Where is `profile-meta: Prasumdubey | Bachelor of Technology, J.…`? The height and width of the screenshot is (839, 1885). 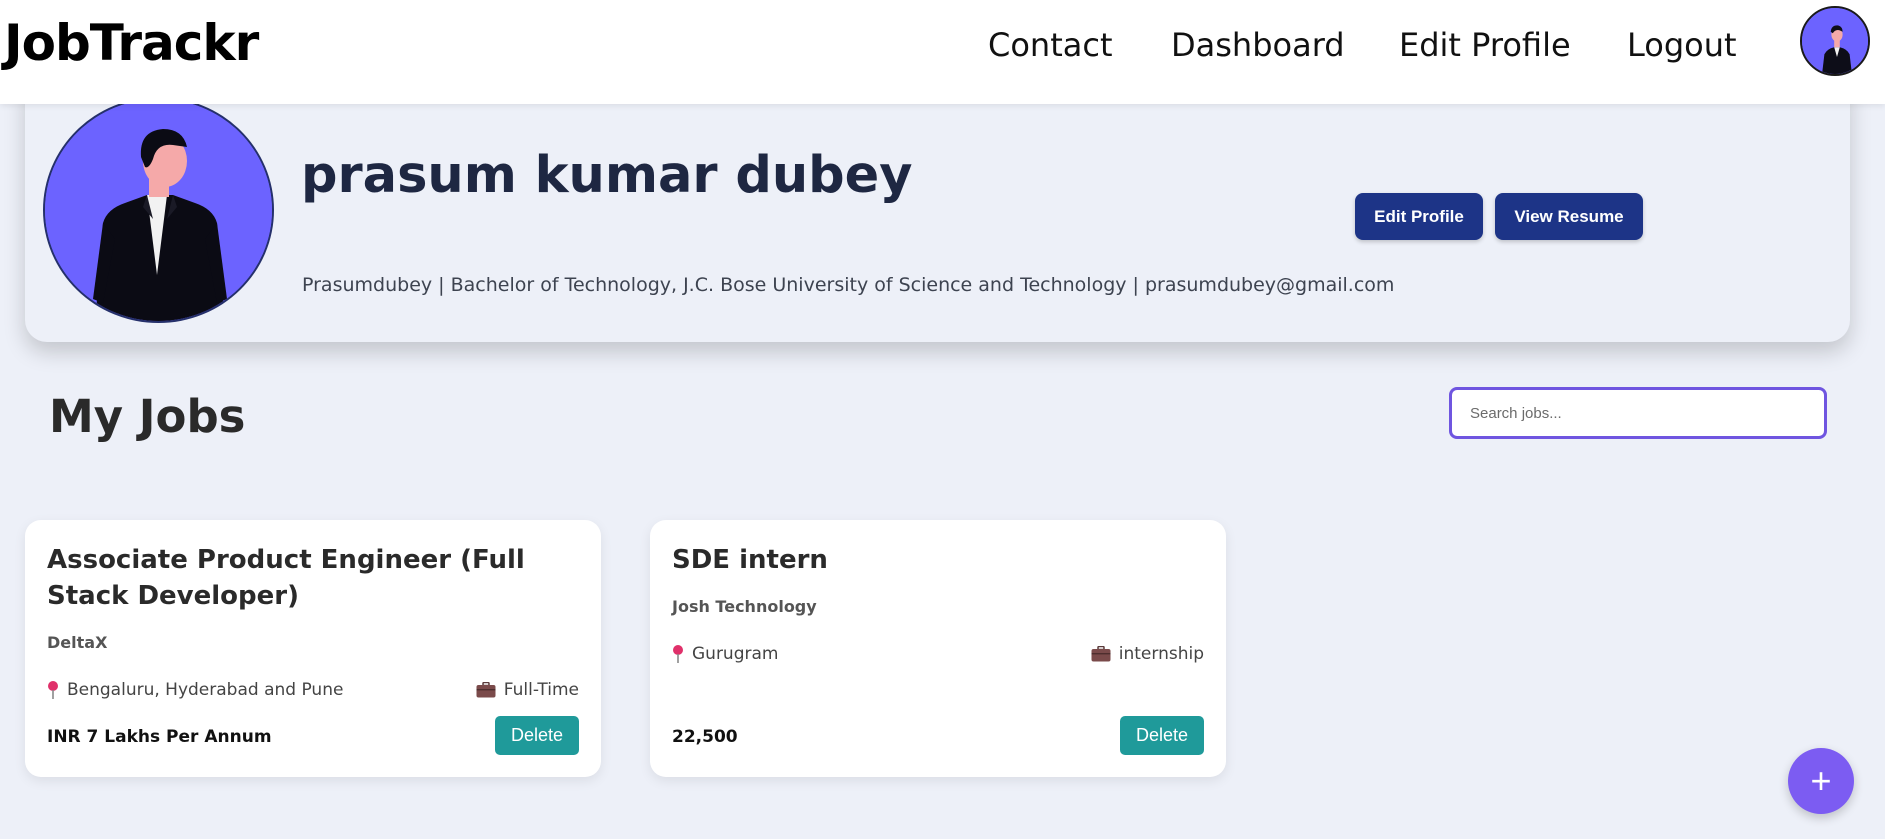
profile-meta: Prasumdubey | Bachelor of Technology, J.… is located at coordinates (848, 285).